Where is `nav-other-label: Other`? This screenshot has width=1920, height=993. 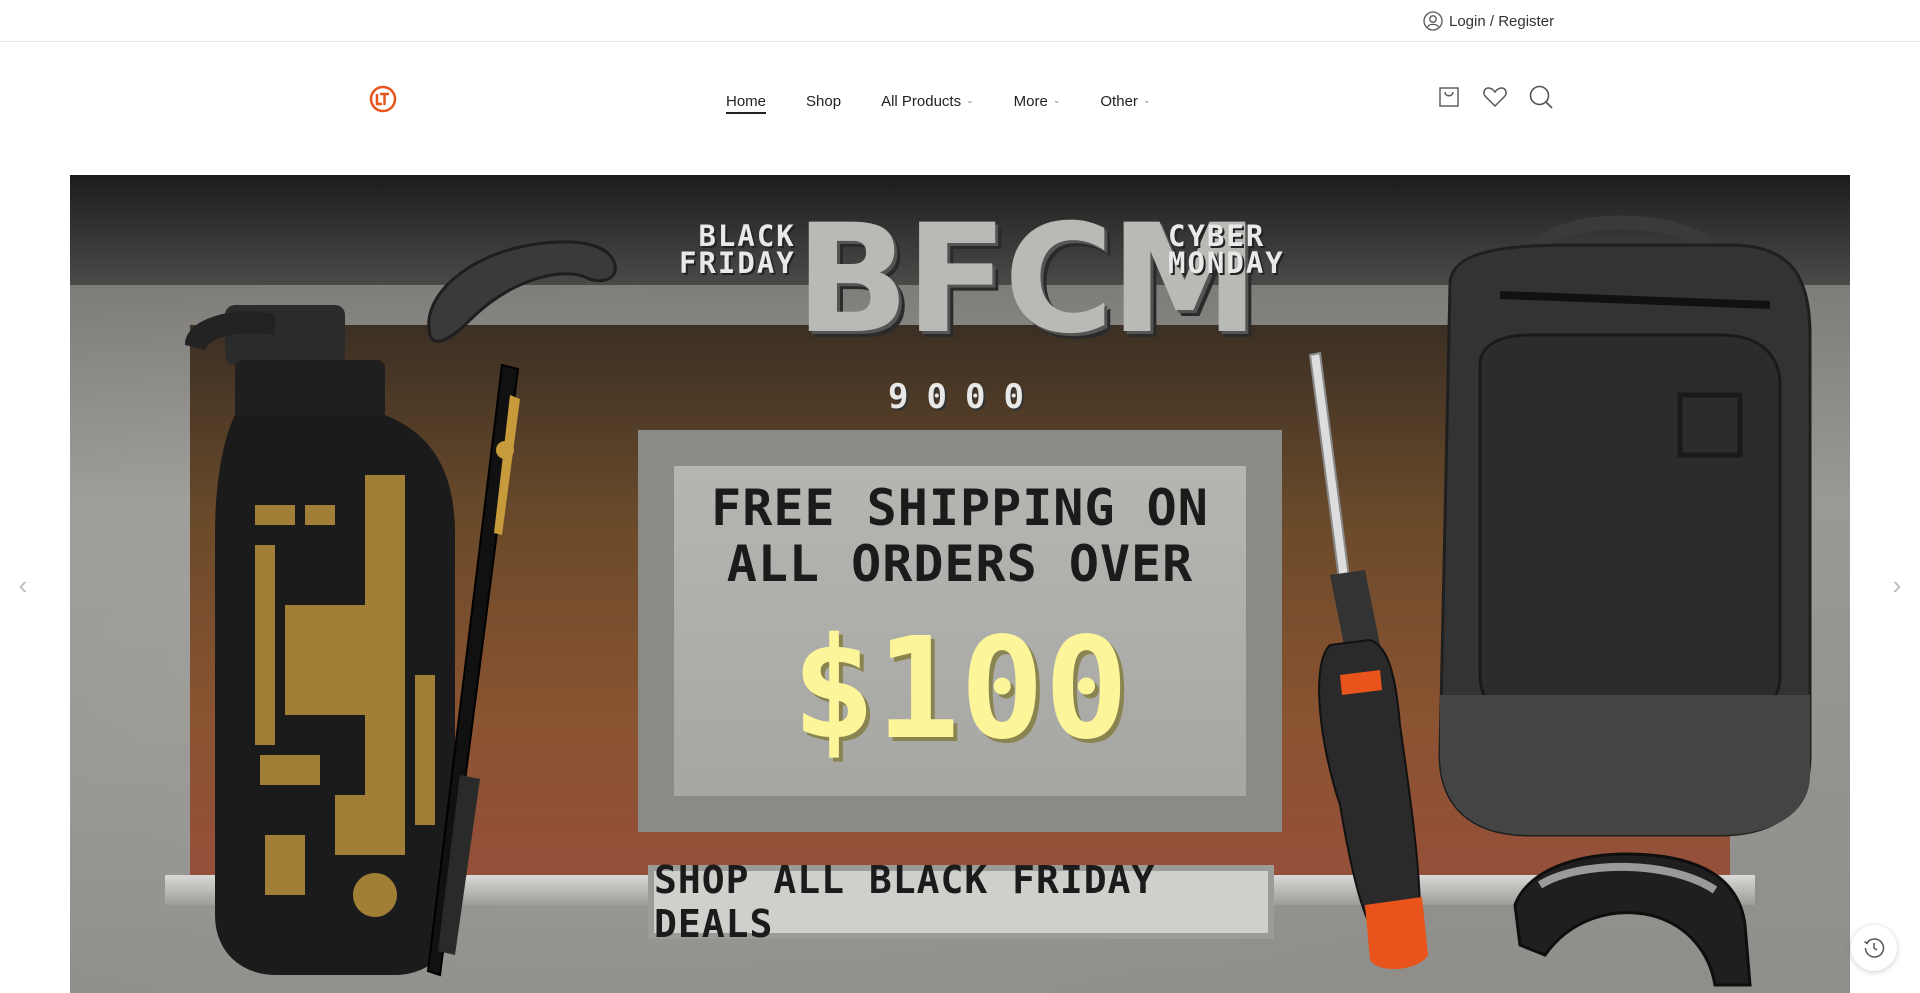
nav-other-label: Other is located at coordinates (1119, 101).